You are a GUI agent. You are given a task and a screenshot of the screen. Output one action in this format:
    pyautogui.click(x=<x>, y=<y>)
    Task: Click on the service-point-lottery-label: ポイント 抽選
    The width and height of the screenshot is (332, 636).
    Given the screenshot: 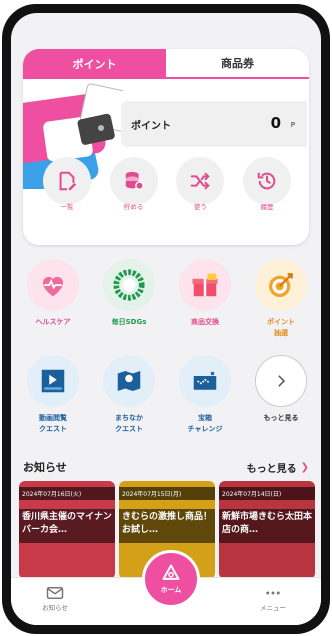 What is the action you would take?
    pyautogui.click(x=281, y=327)
    